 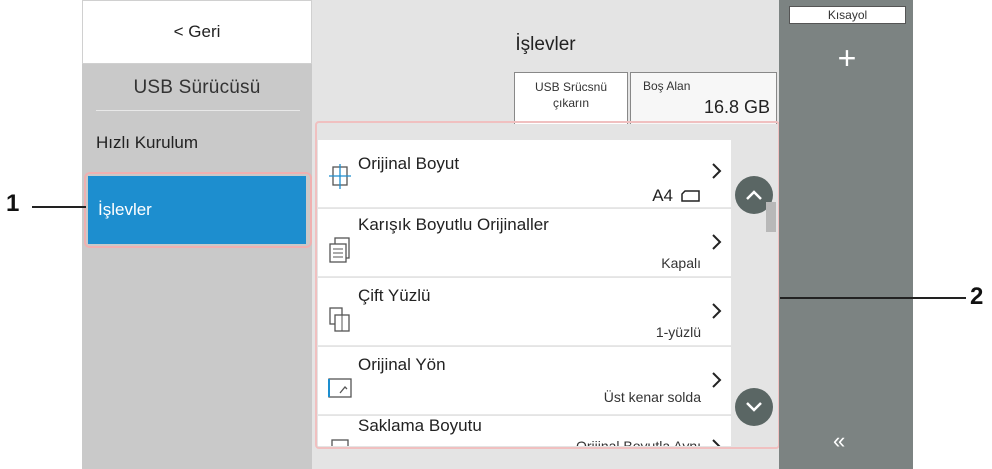 I want to click on callout-number-1: 1, so click(x=13, y=203).